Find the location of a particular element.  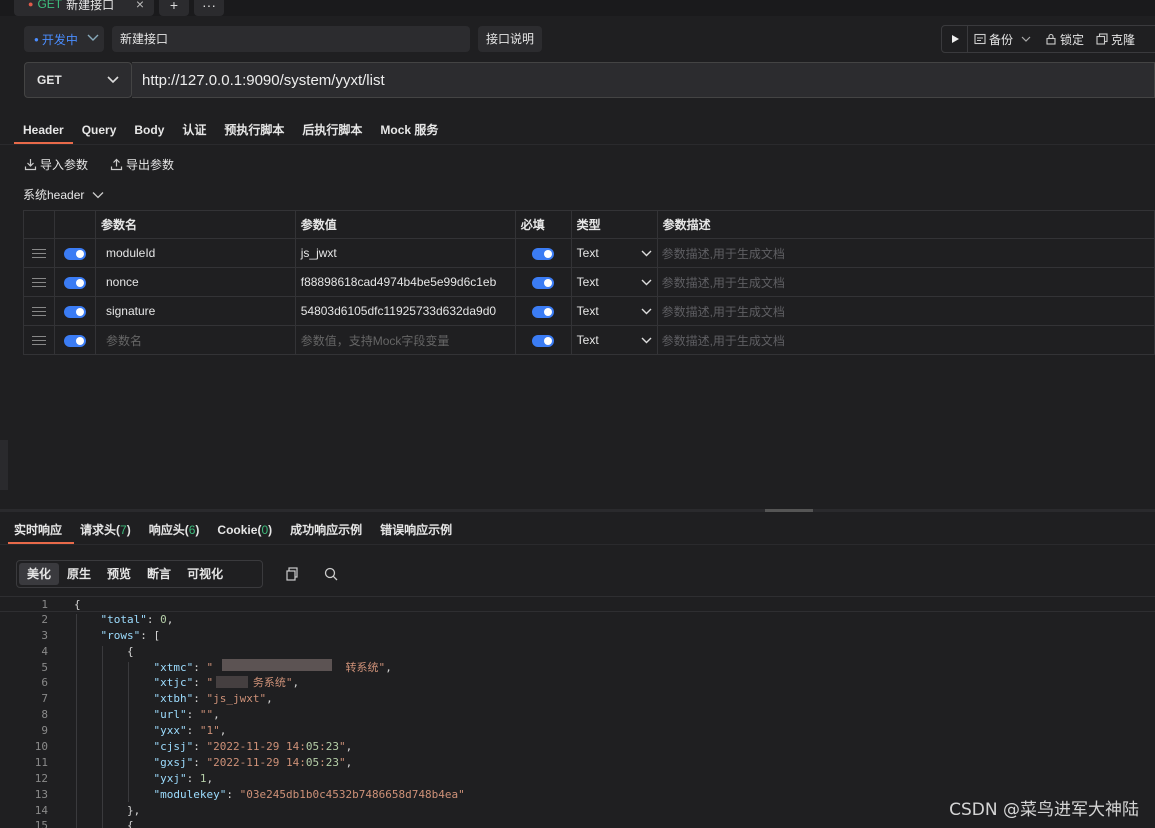

api-name-input: 新建接口 is located at coordinates (291, 39).